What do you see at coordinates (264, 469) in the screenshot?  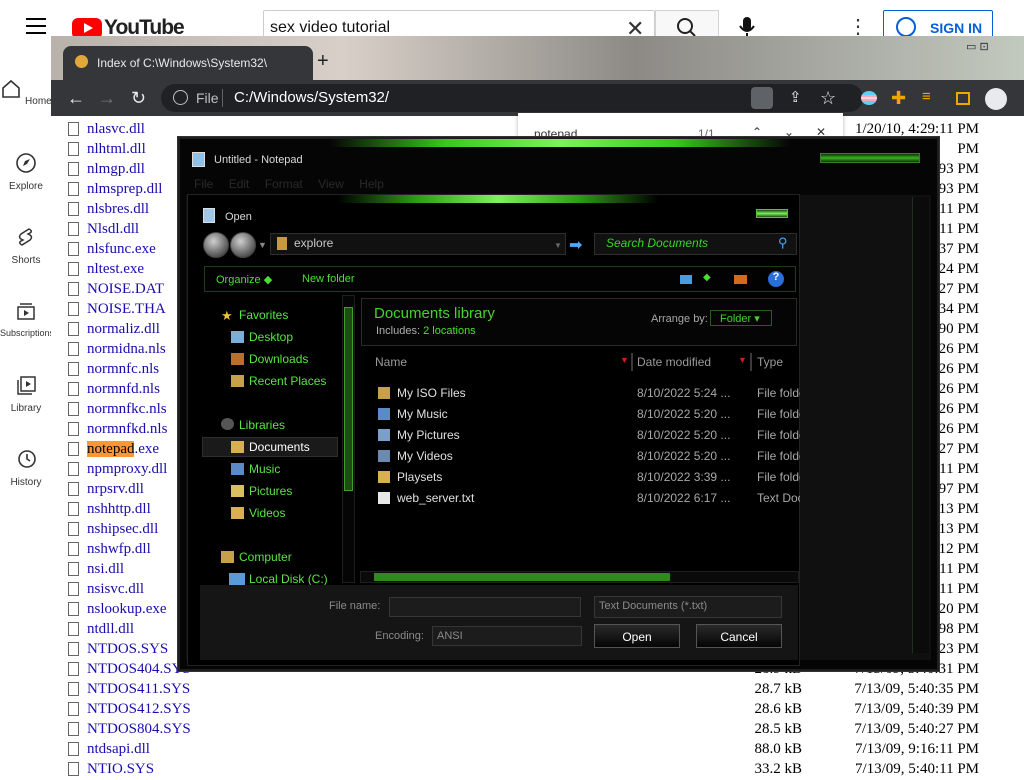 I see `nav-music: Music` at bounding box center [264, 469].